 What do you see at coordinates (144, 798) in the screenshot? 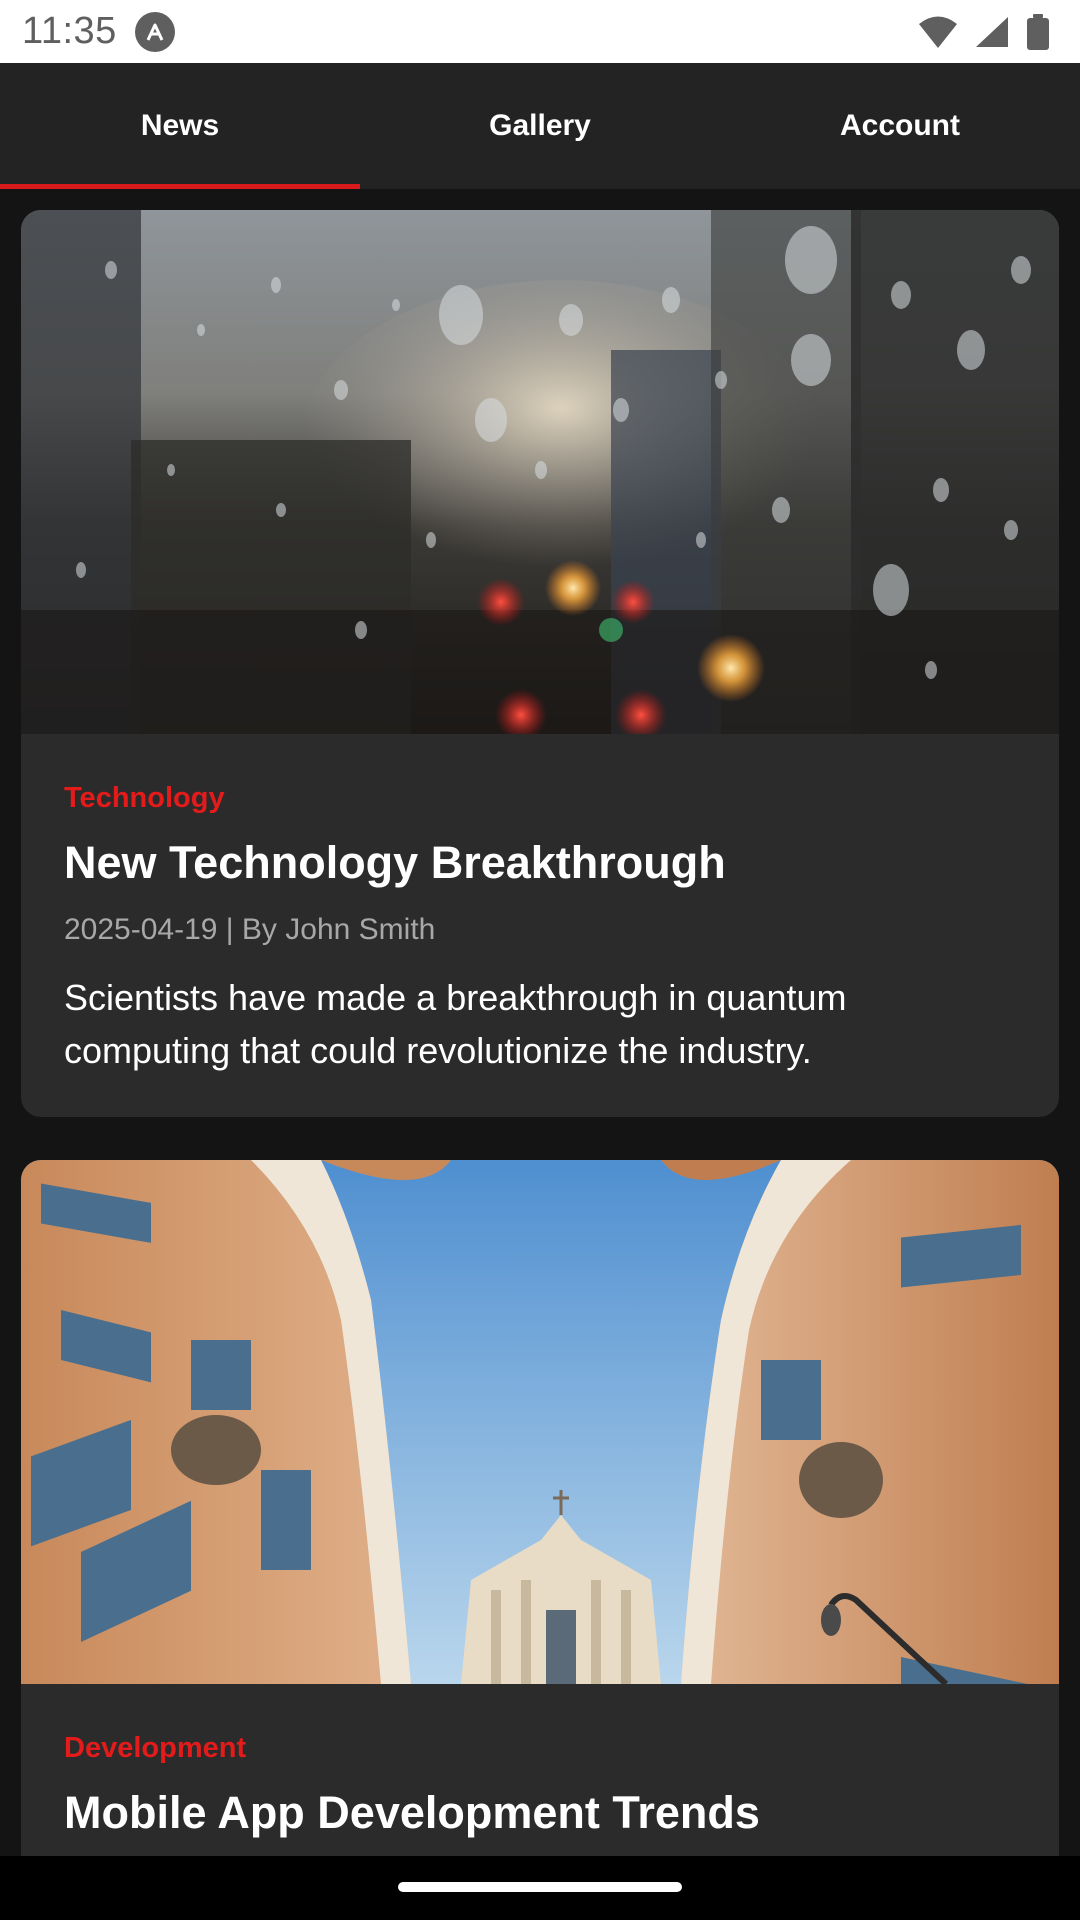
I see `article-category: Technology` at bounding box center [144, 798].